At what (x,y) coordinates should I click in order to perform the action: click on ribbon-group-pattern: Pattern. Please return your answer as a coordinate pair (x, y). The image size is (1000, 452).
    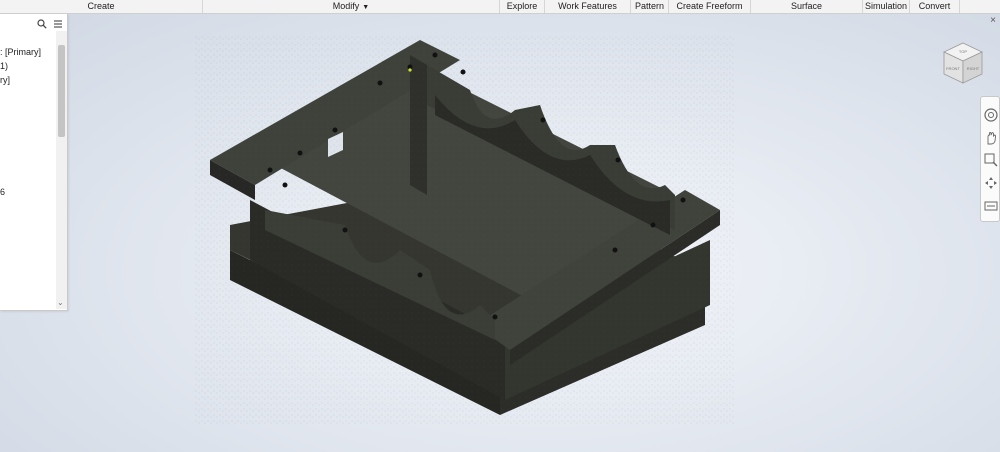
    Looking at the image, I should click on (650, 6).